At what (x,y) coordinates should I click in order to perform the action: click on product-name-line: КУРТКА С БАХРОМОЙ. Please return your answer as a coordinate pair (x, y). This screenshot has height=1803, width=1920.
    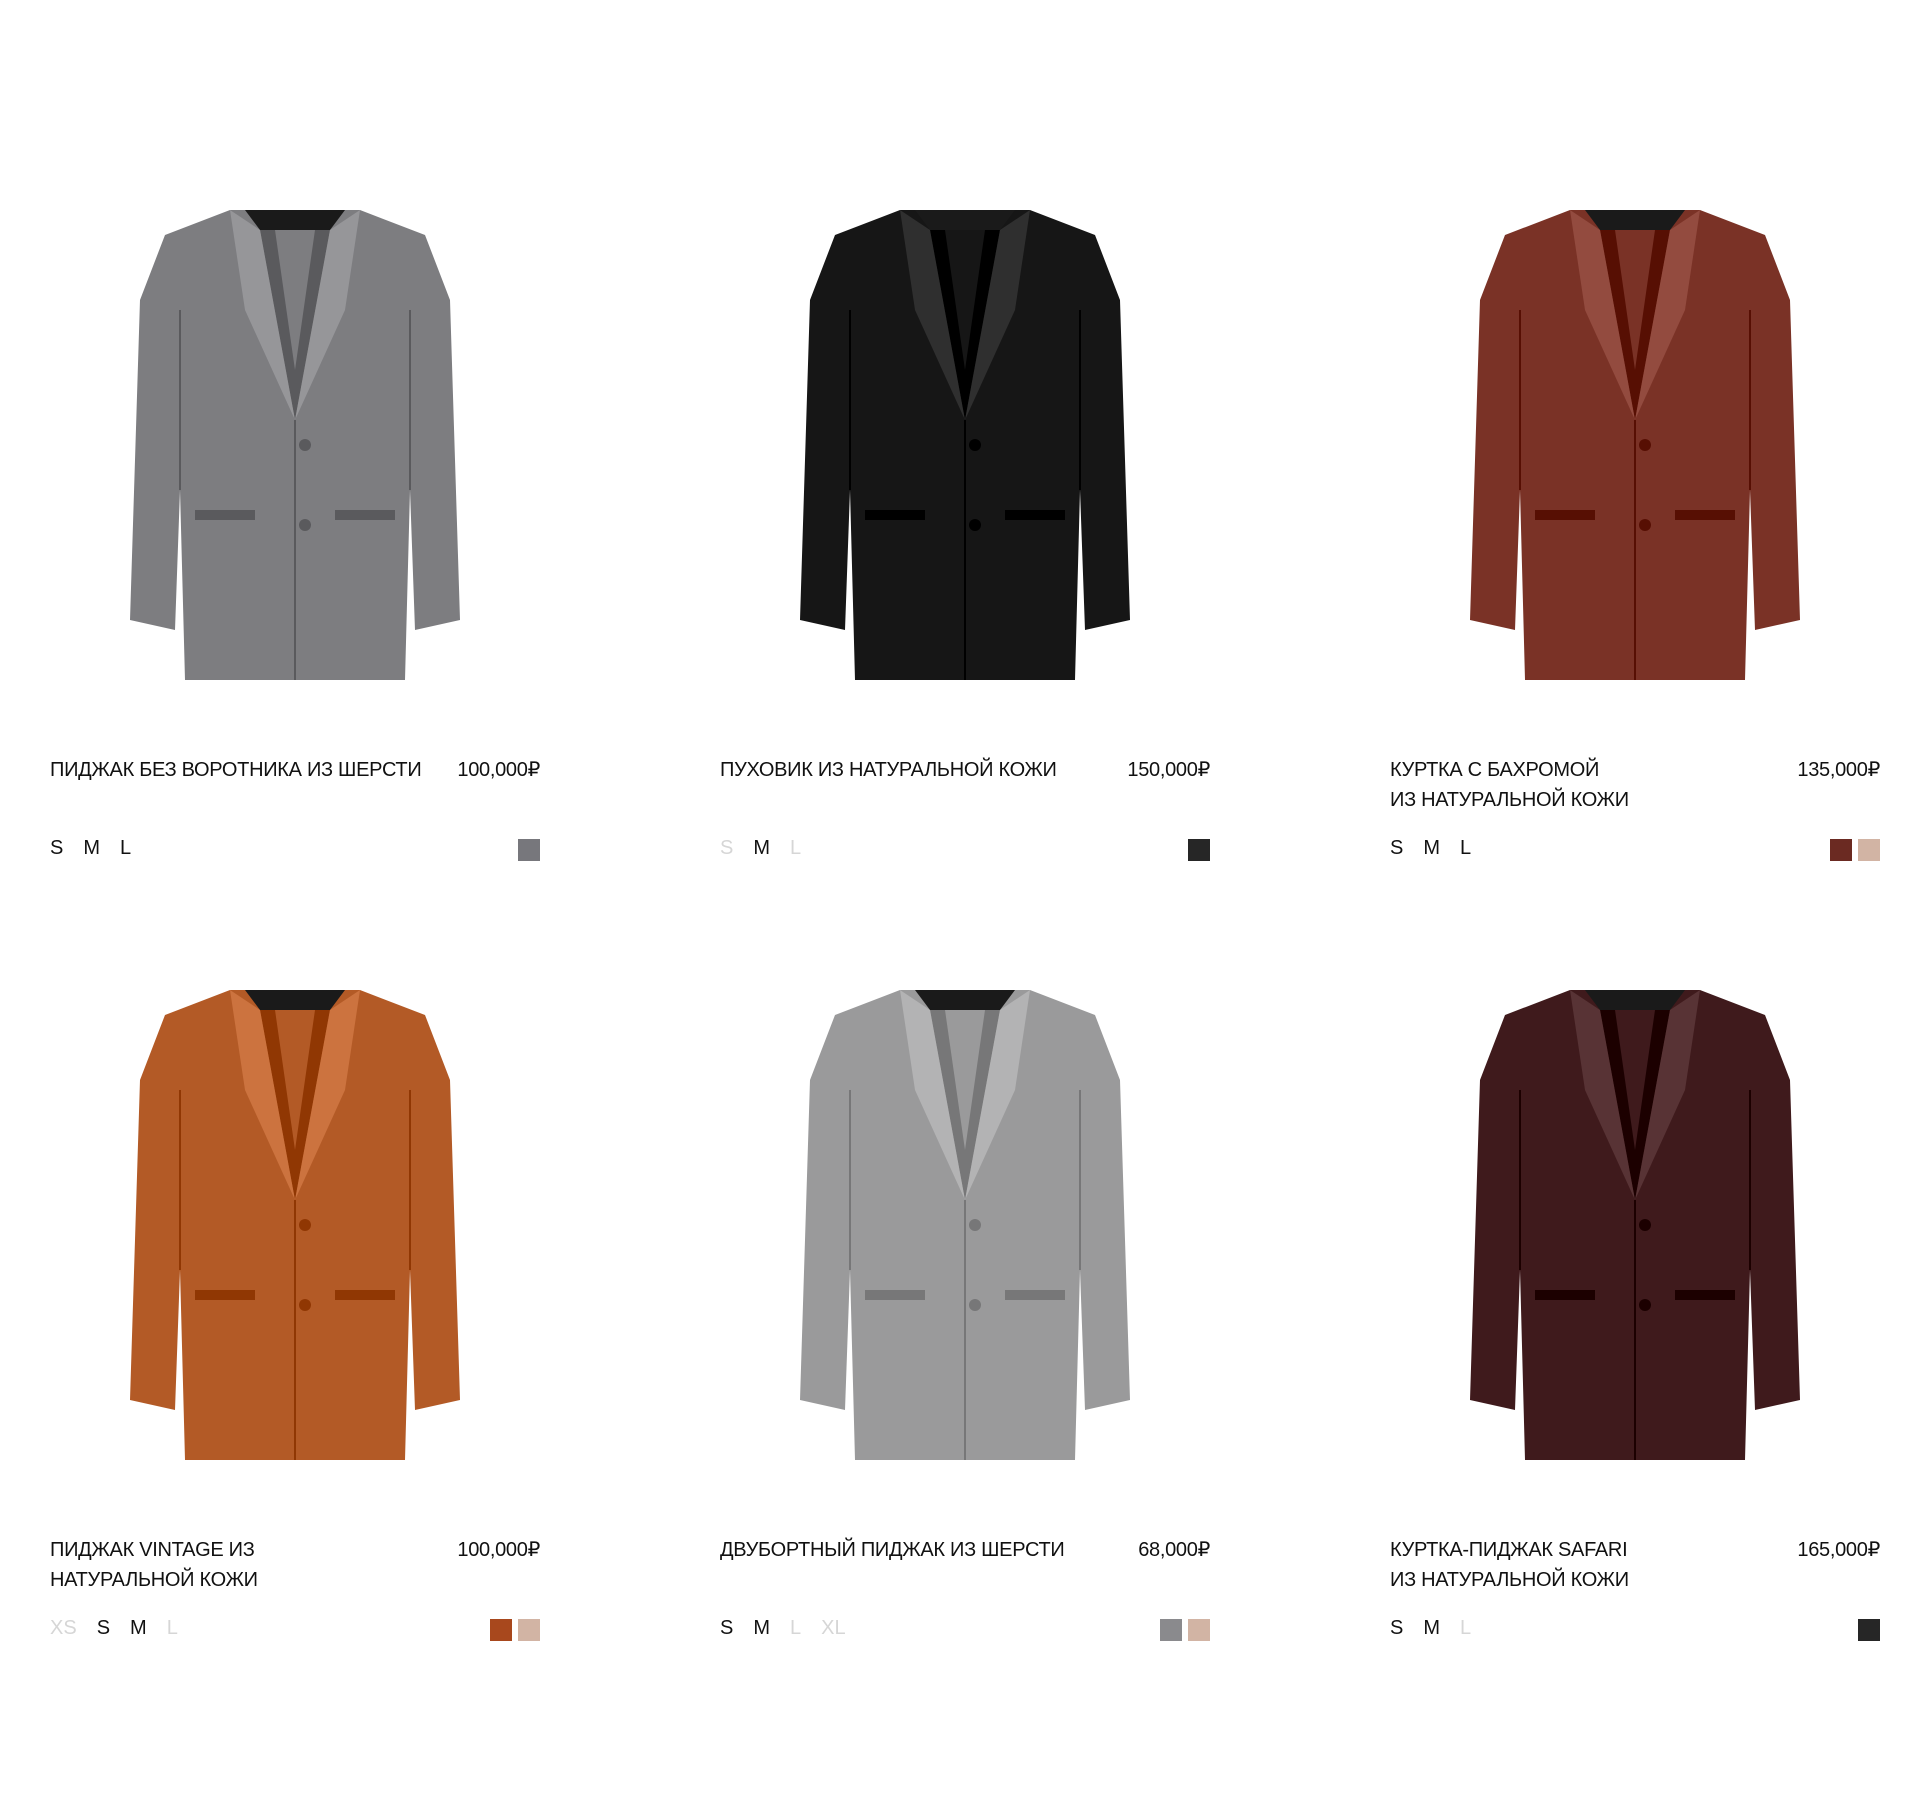
    Looking at the image, I should click on (1495, 770).